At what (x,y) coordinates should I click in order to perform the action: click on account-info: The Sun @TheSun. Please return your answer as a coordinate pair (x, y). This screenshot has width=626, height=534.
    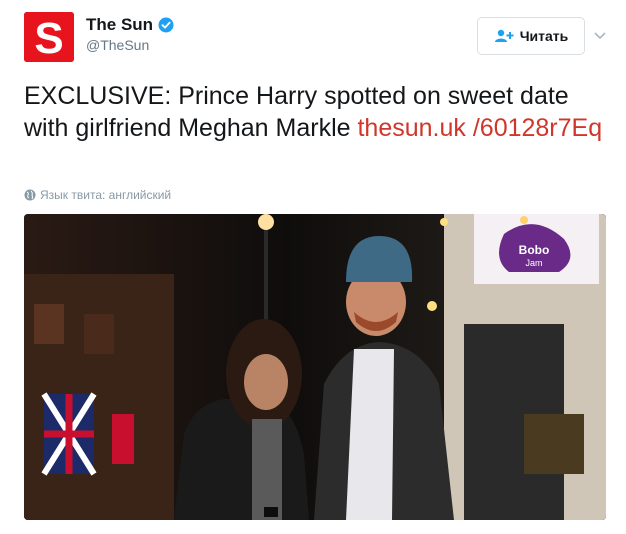
    Looking at the image, I should click on (130, 34).